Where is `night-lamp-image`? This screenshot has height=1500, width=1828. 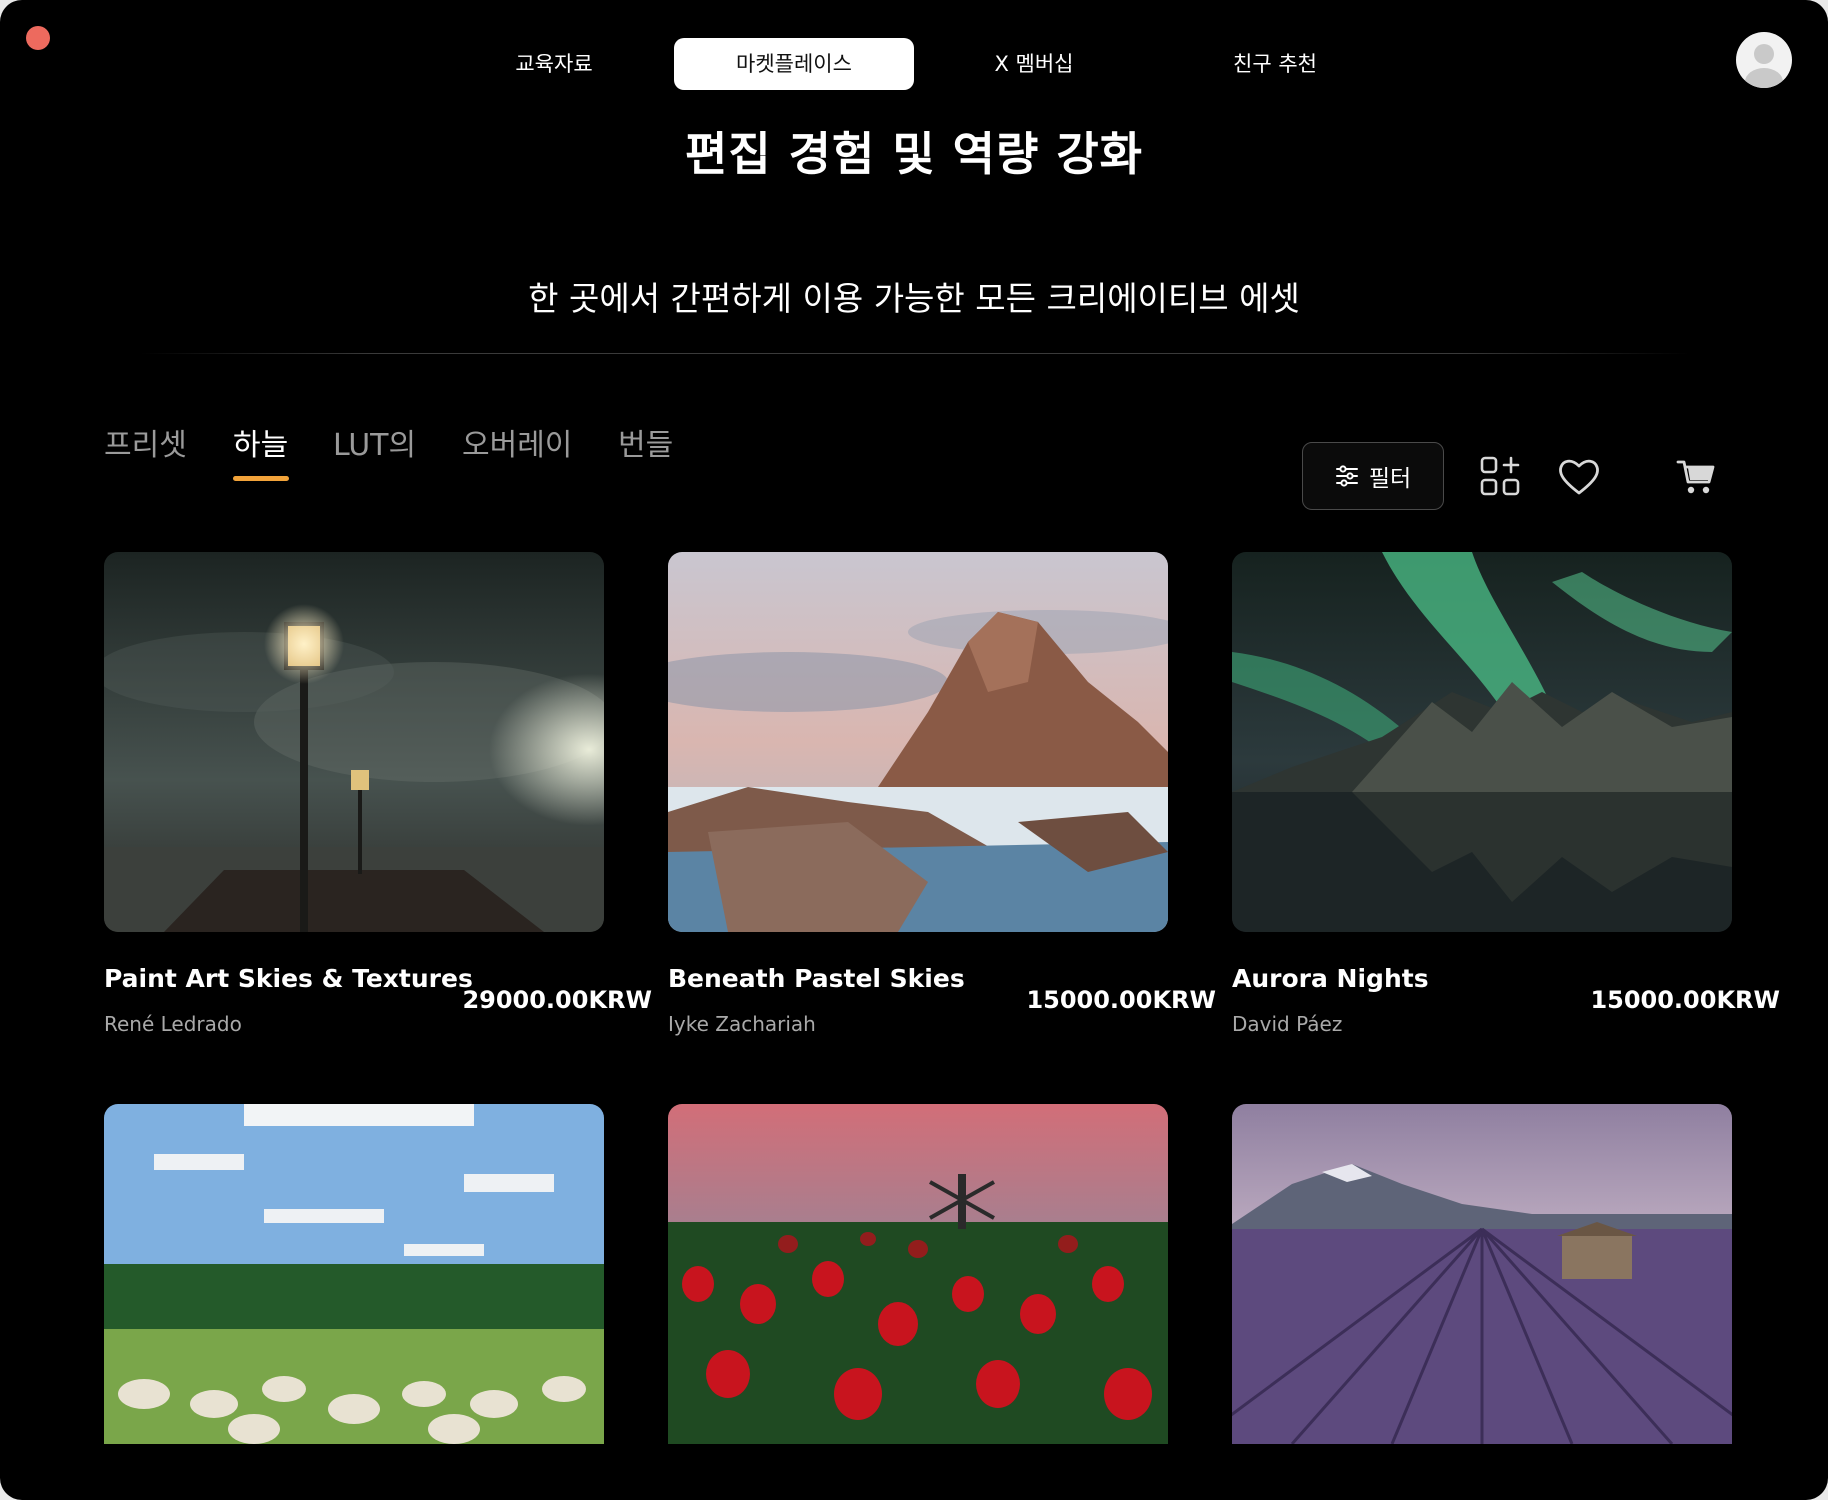 night-lamp-image is located at coordinates (354, 742).